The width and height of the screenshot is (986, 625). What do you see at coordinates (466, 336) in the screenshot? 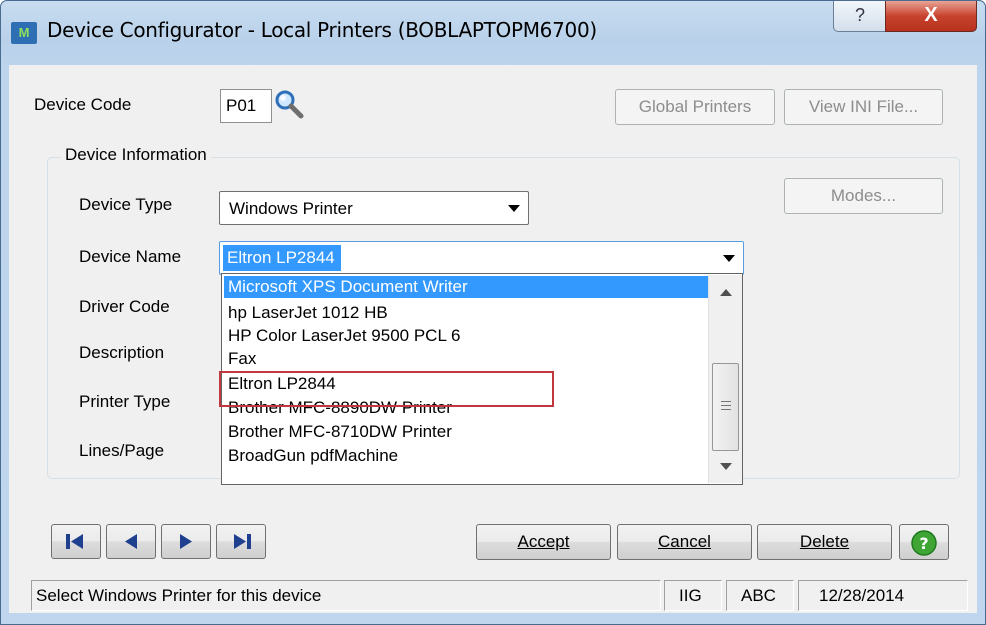
I see `dropdown-item: HP Color LaserJet 9500 PCL 6` at bounding box center [466, 336].